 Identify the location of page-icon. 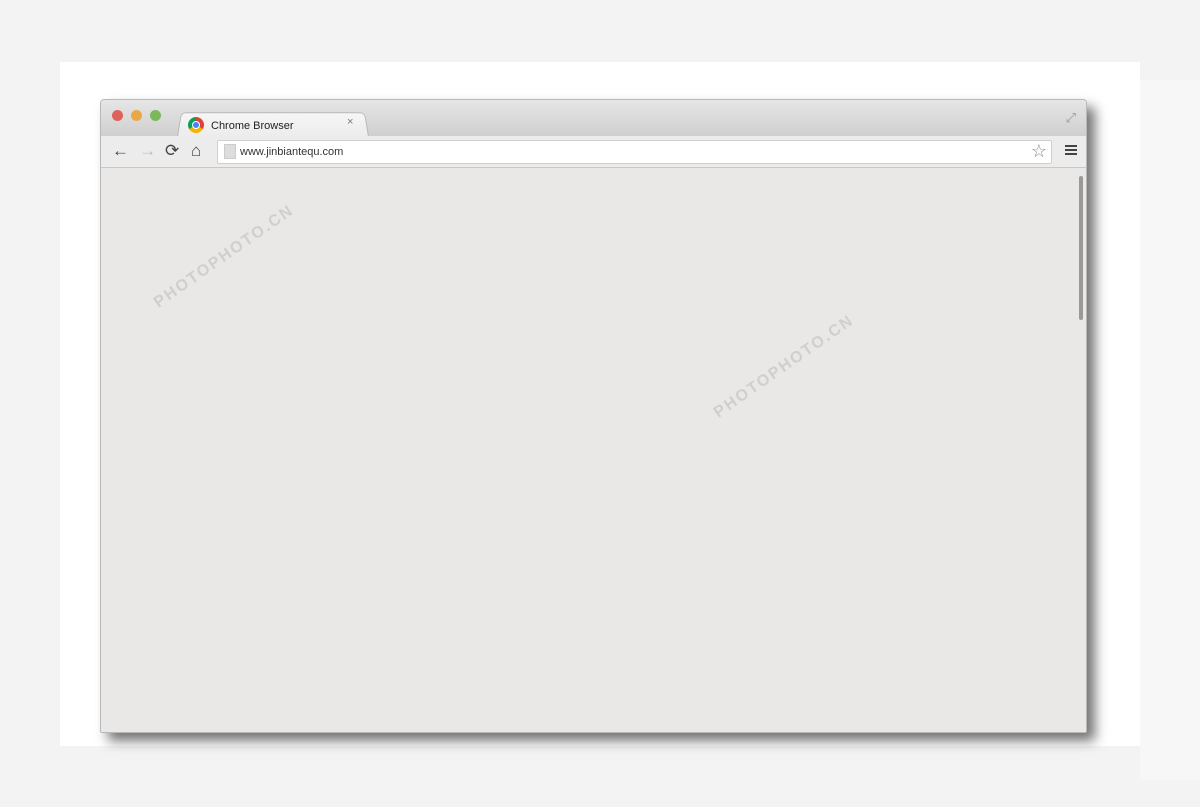
(230, 151).